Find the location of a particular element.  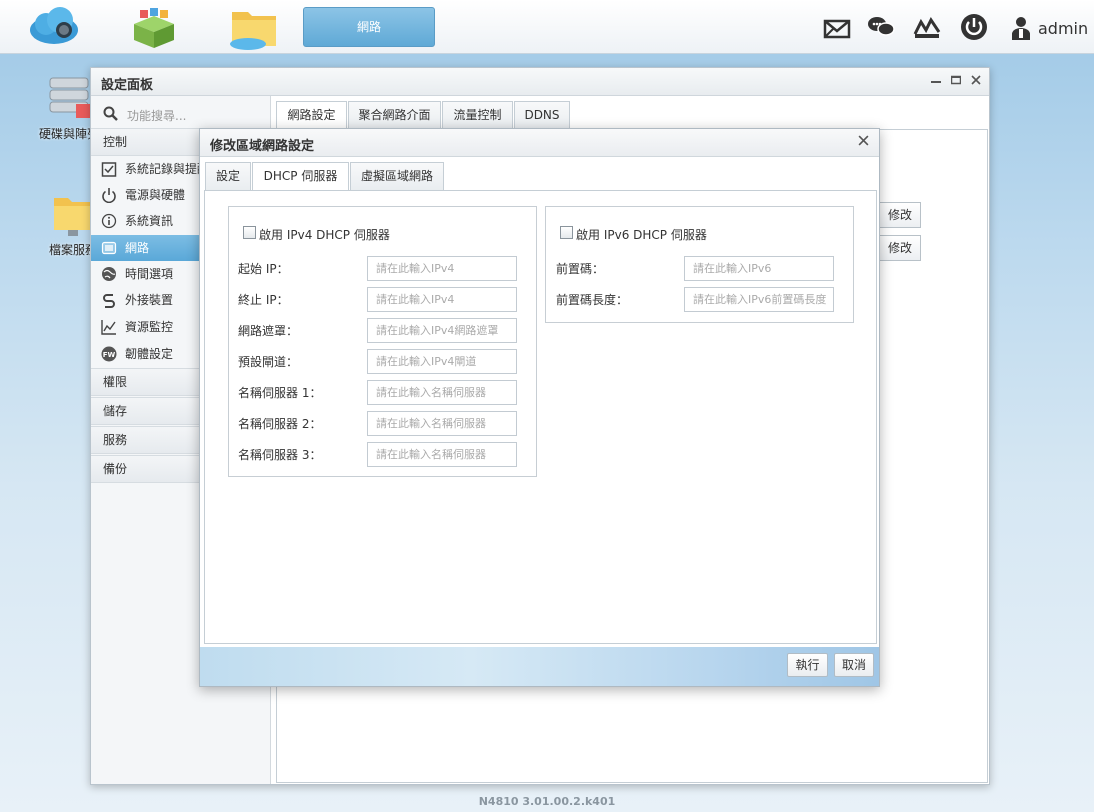

field-label: 預設閘道： is located at coordinates (268, 362).